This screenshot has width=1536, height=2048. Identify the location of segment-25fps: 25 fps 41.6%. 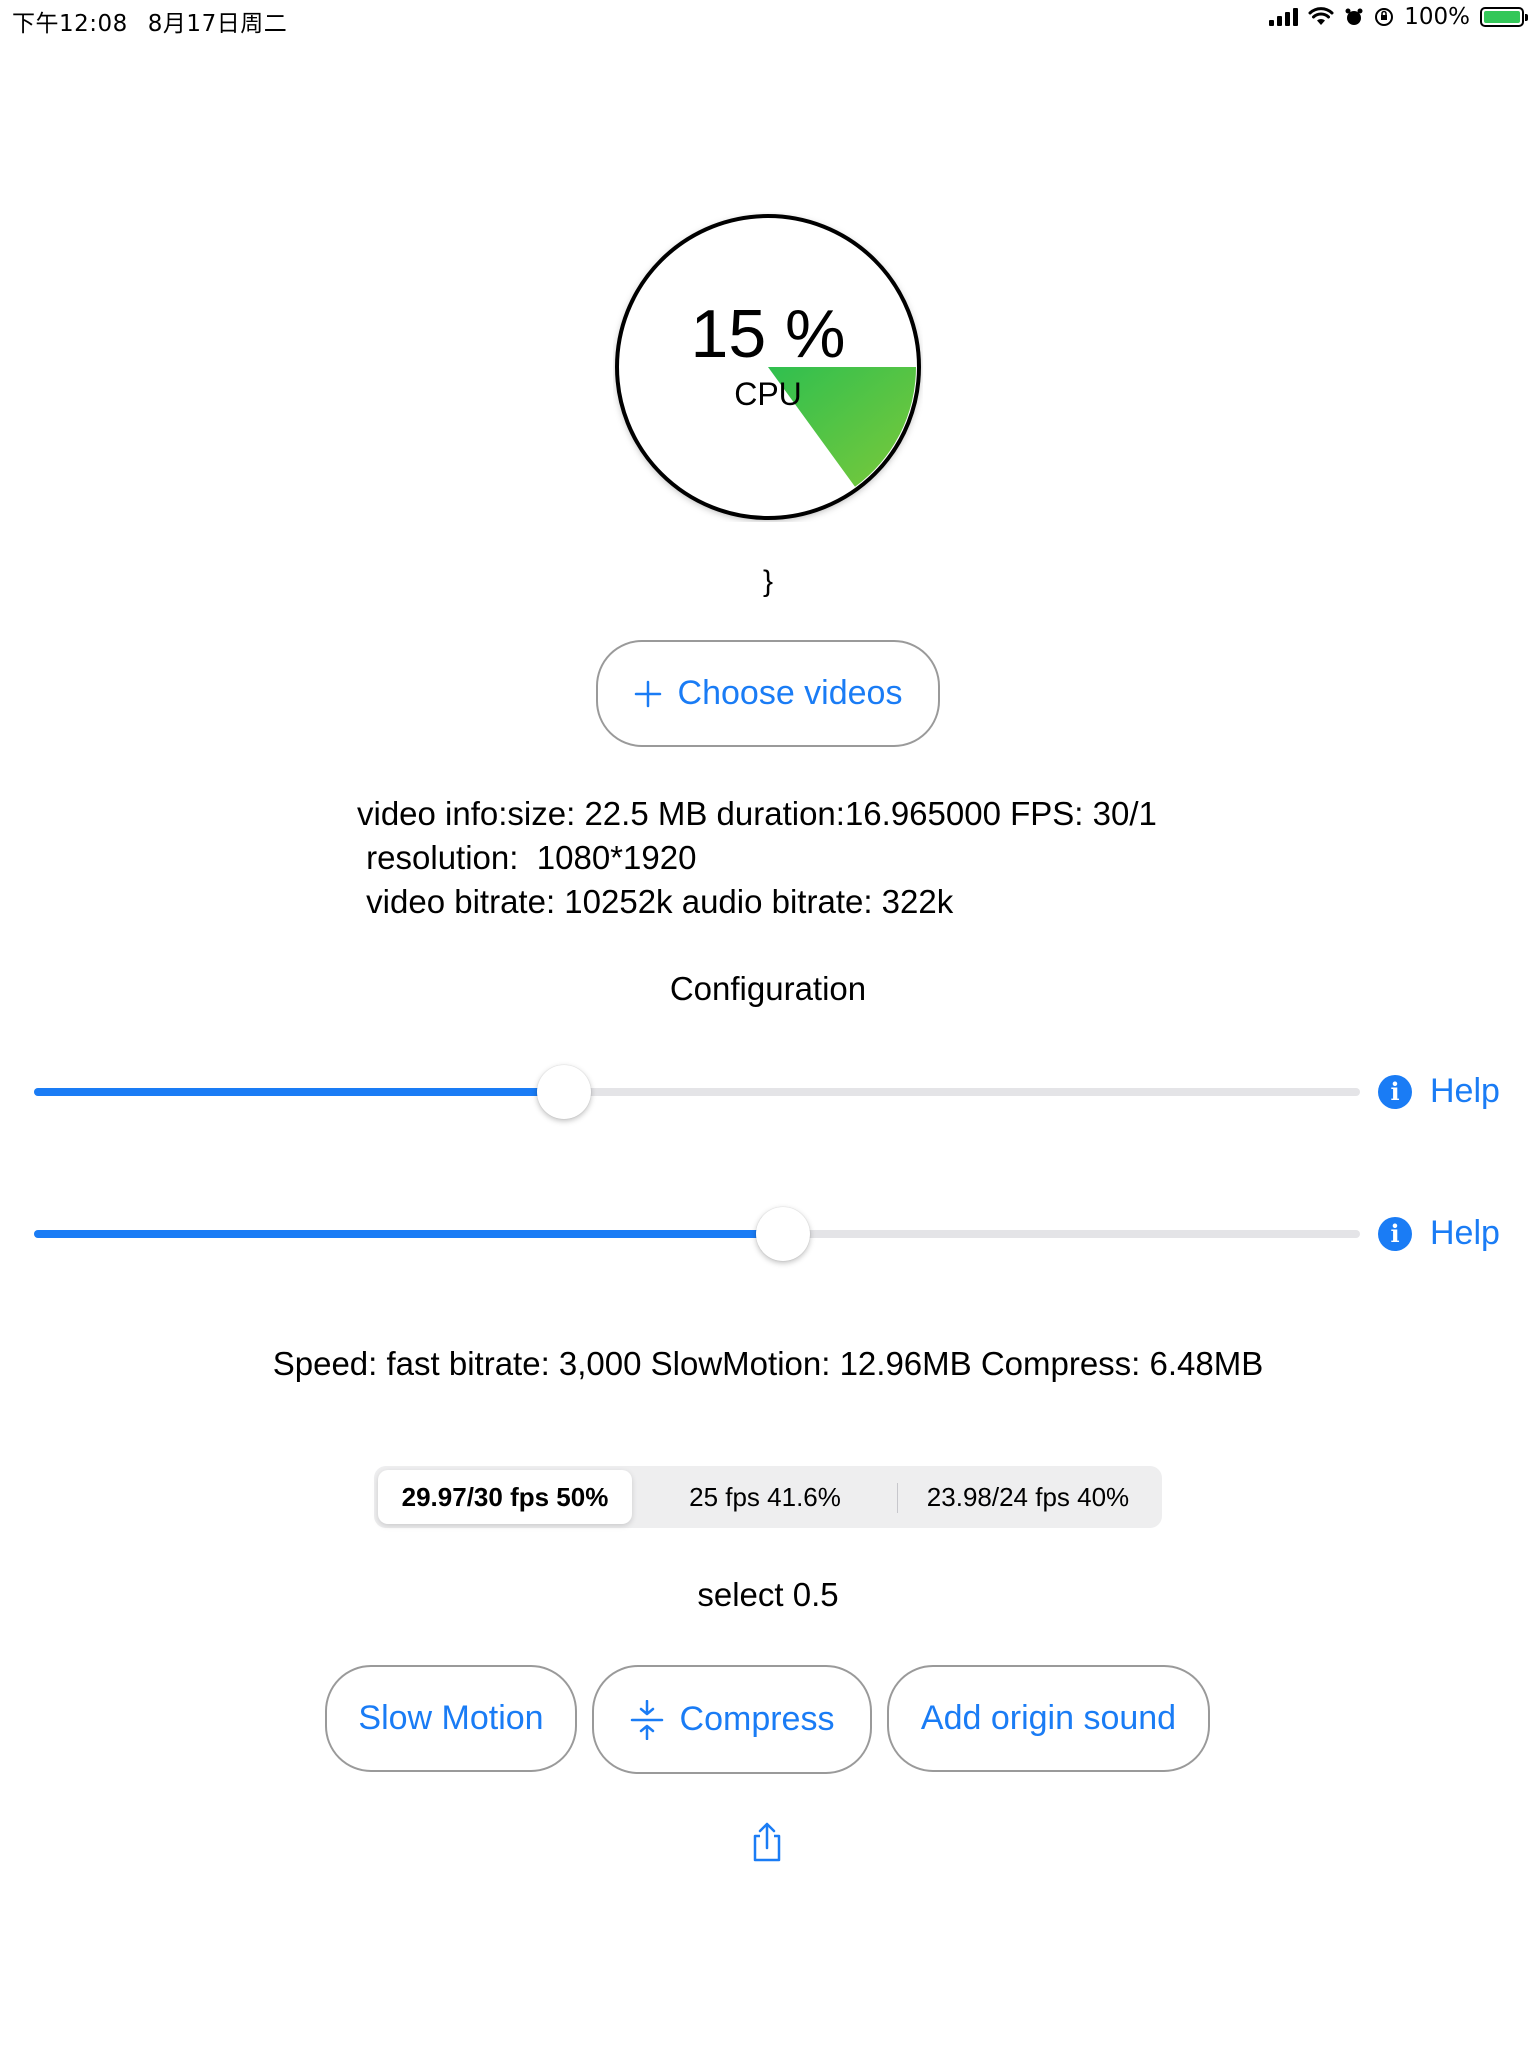
(765, 1497).